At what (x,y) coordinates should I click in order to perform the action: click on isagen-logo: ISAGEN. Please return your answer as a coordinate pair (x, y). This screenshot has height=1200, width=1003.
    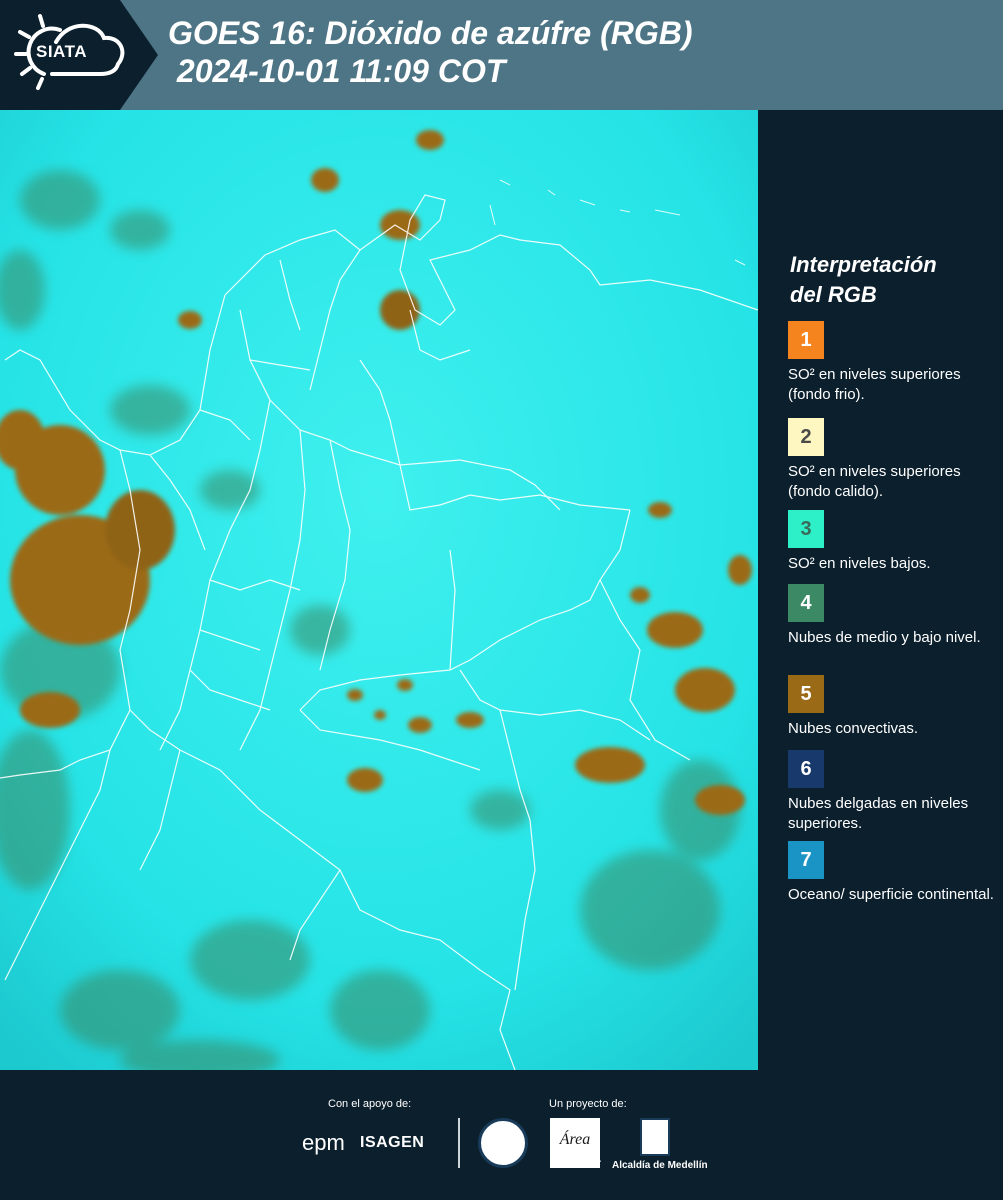
    Looking at the image, I should click on (392, 1142).